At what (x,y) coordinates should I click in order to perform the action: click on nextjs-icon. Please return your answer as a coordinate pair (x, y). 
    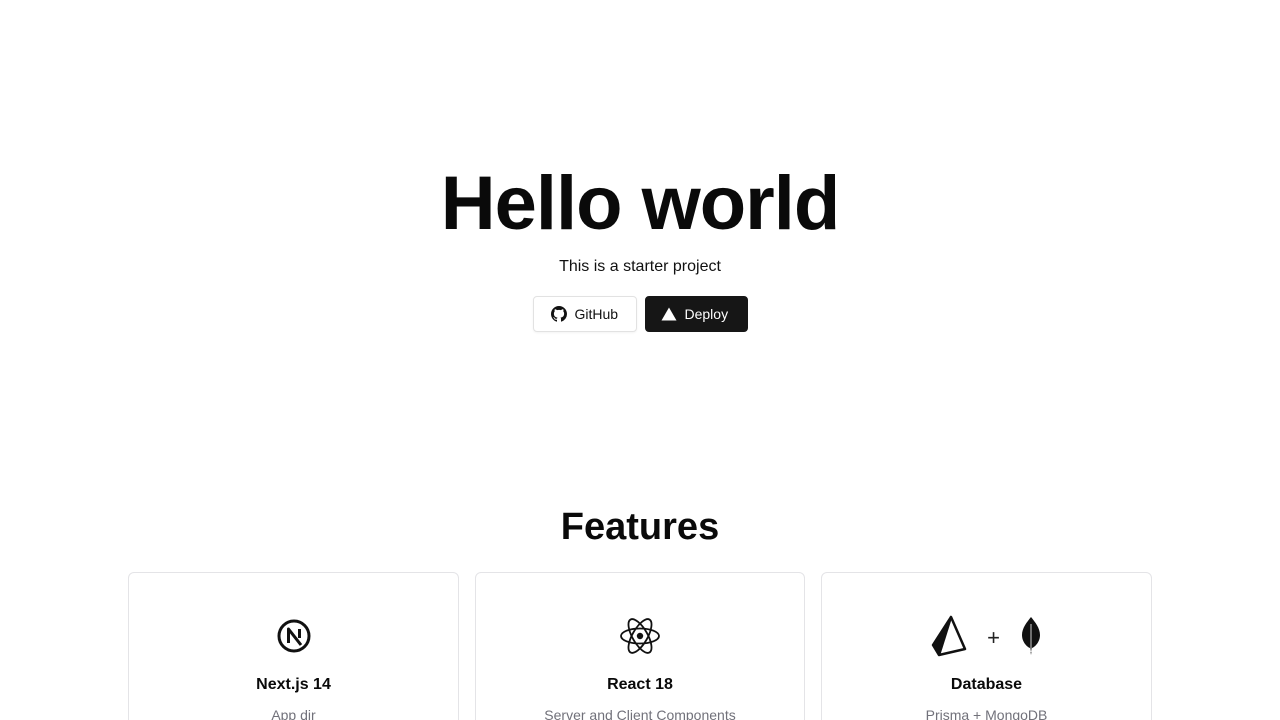
    Looking at the image, I should click on (294, 638).